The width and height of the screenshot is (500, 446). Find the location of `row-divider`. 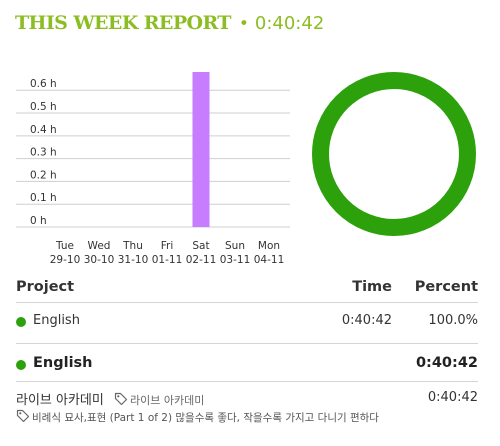

row-divider is located at coordinates (247, 343).